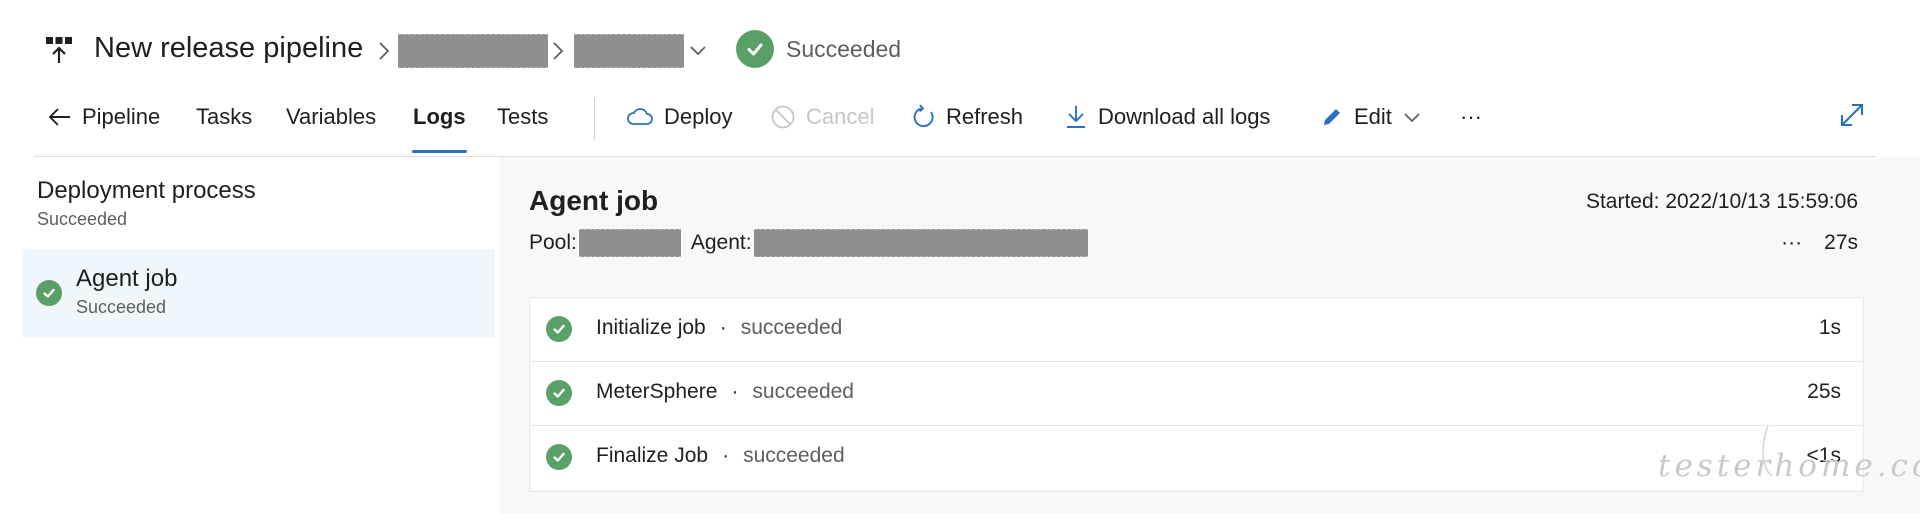 The width and height of the screenshot is (1920, 514). I want to click on release-status: Succeeded, so click(818, 49).